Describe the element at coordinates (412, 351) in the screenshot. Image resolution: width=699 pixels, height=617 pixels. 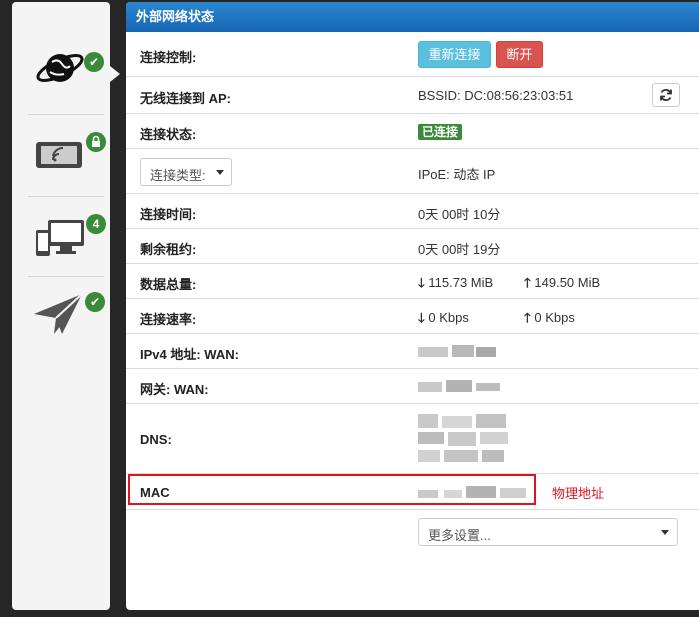
I see `row-ipv4: IPv4 地址: WAN:` at that location.